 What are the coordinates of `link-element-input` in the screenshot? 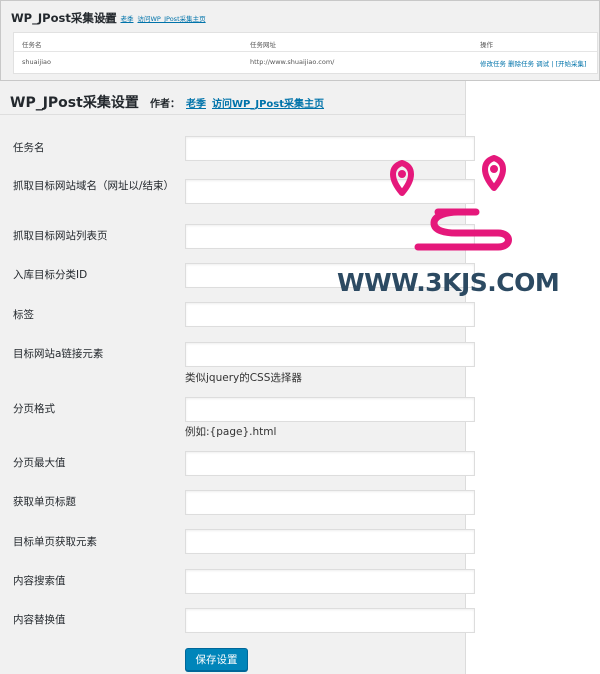 It's located at (330, 354).